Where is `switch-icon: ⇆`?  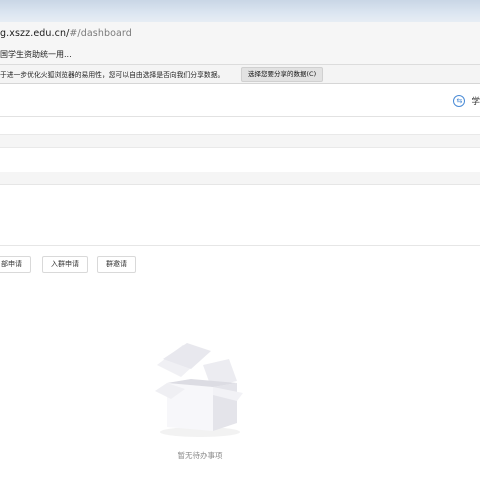 switch-icon: ⇆ is located at coordinates (459, 101).